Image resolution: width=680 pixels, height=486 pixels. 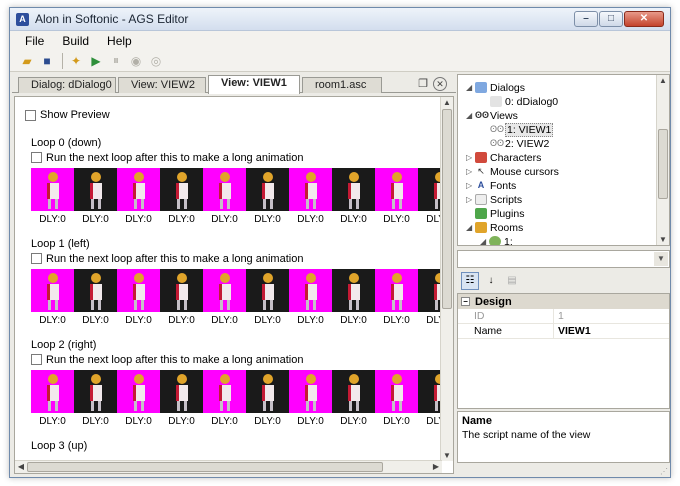 What do you see at coordinates (470, 281) in the screenshot?
I see `categorized-icon: ☷` at bounding box center [470, 281].